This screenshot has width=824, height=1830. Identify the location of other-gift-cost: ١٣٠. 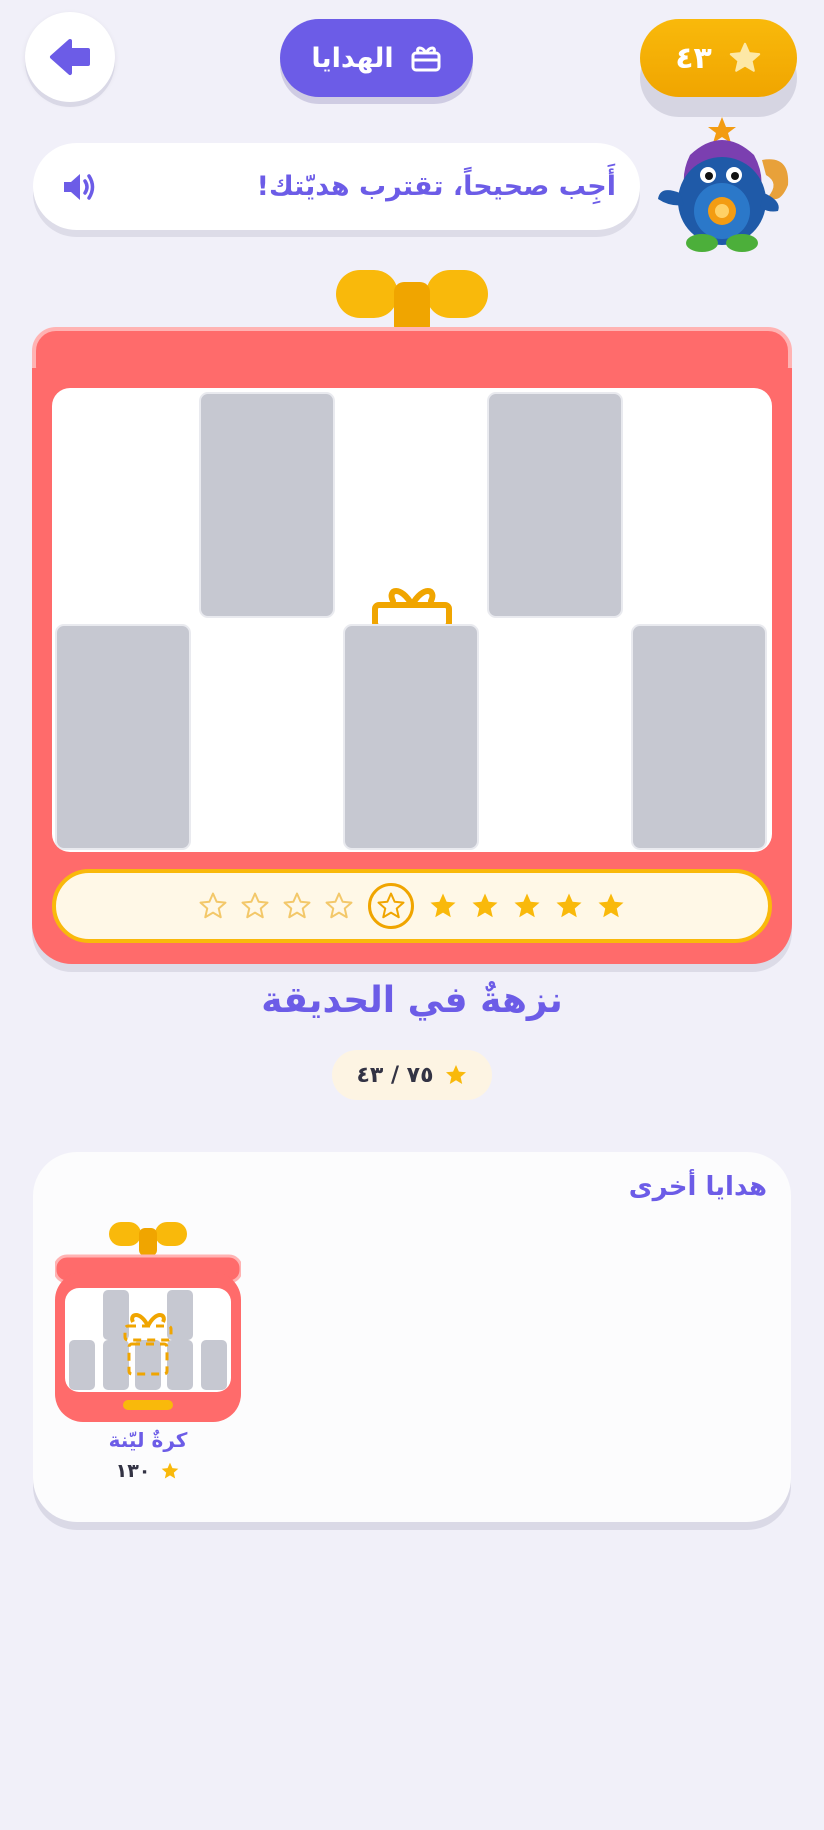
(148, 1471).